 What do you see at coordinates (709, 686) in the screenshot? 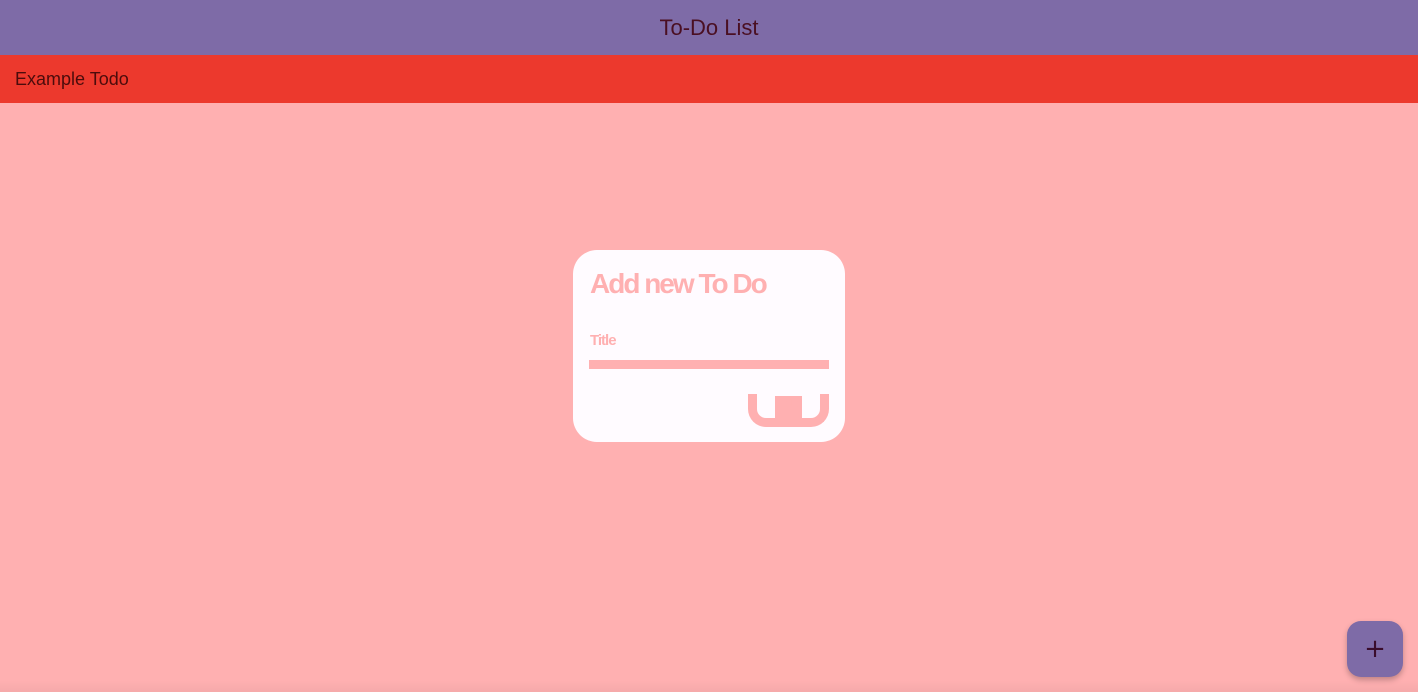
I see `bottom-shadow` at bounding box center [709, 686].